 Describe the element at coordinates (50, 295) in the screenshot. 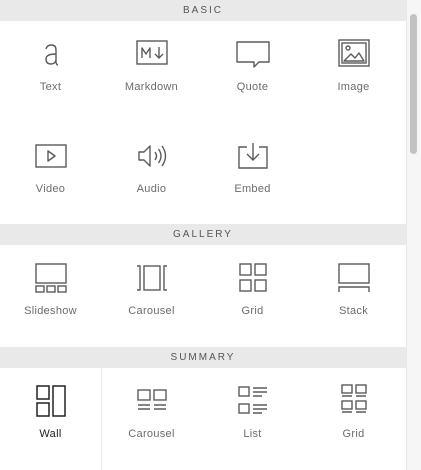

I see `block-slideshow: Slideshow` at that location.